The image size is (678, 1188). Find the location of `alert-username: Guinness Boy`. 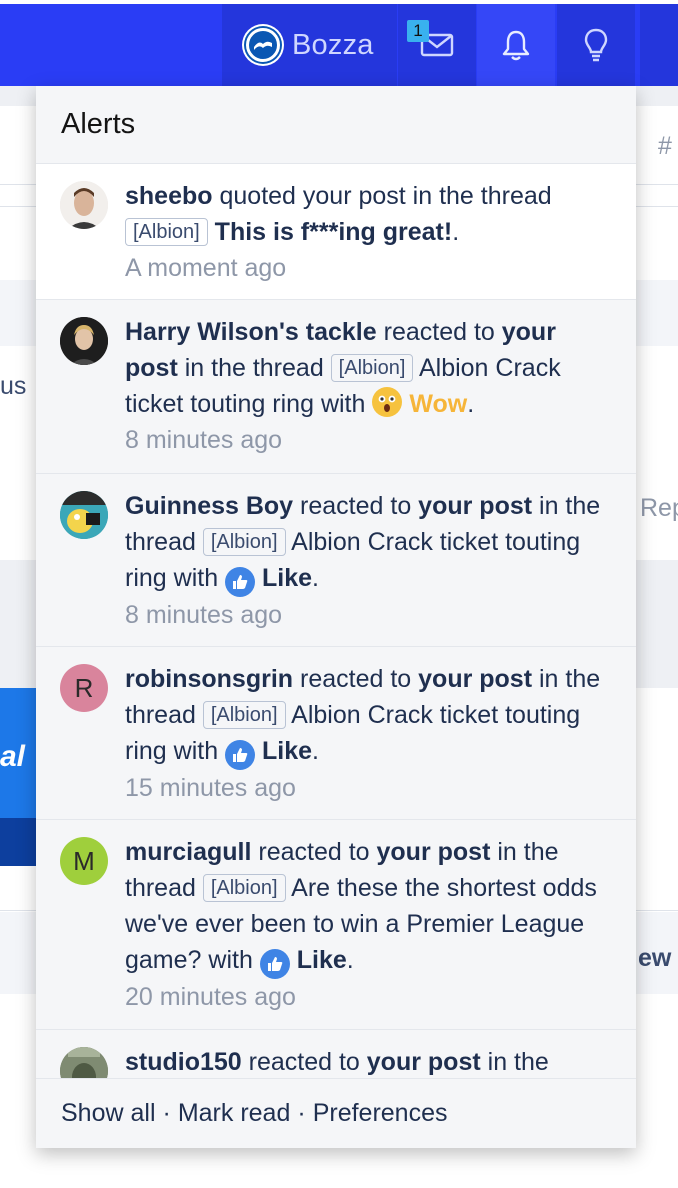

alert-username: Guinness Boy is located at coordinates (209, 506).